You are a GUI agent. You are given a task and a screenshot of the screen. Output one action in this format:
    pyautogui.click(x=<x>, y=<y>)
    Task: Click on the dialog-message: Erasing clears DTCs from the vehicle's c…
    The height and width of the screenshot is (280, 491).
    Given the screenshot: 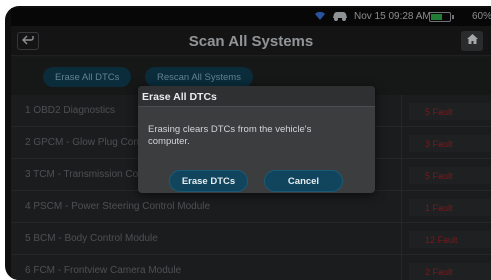 What is the action you would take?
    pyautogui.click(x=230, y=135)
    